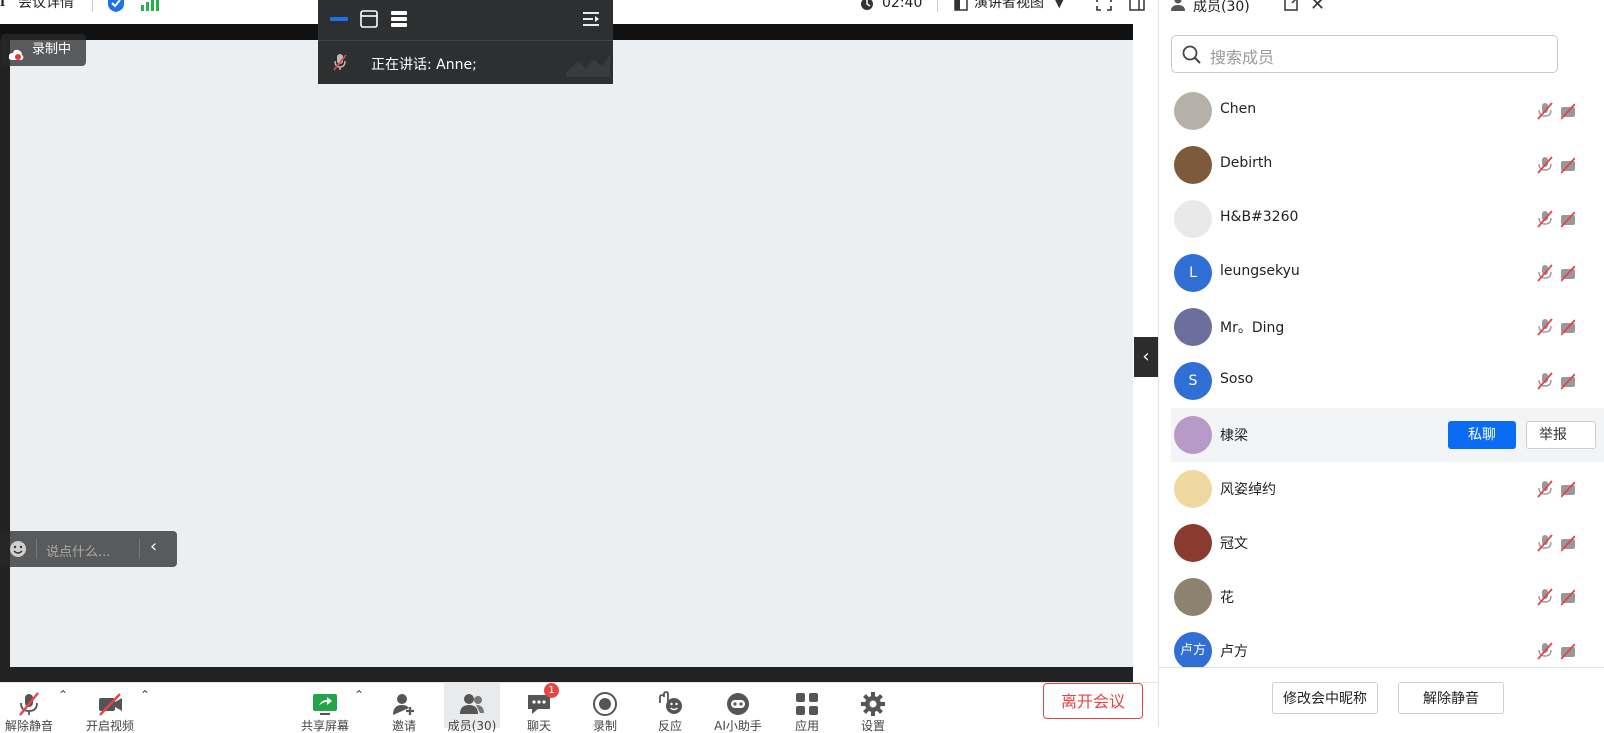  I want to click on window-icon, so click(369, 21).